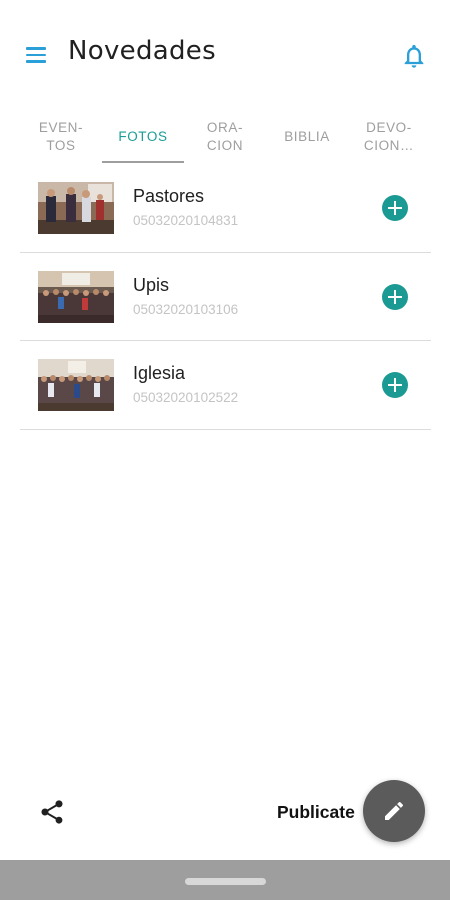  I want to click on tab-oracion: ORA- CION, so click(225, 137).